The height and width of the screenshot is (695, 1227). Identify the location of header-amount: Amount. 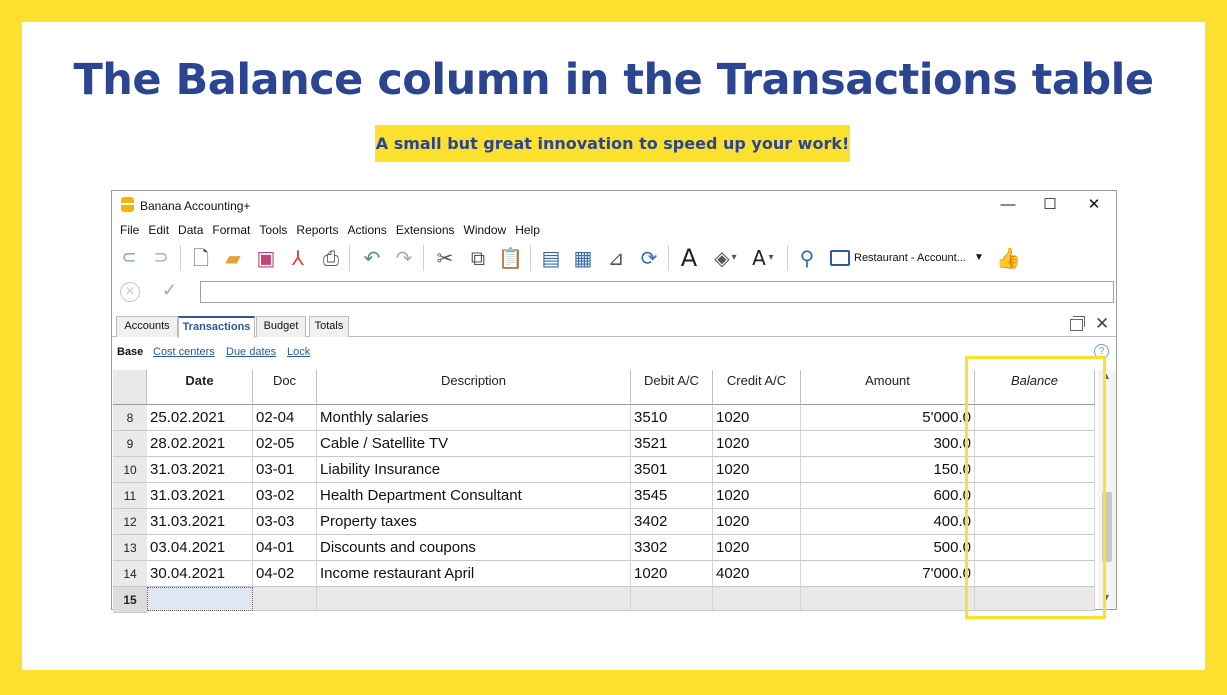
(888, 387).